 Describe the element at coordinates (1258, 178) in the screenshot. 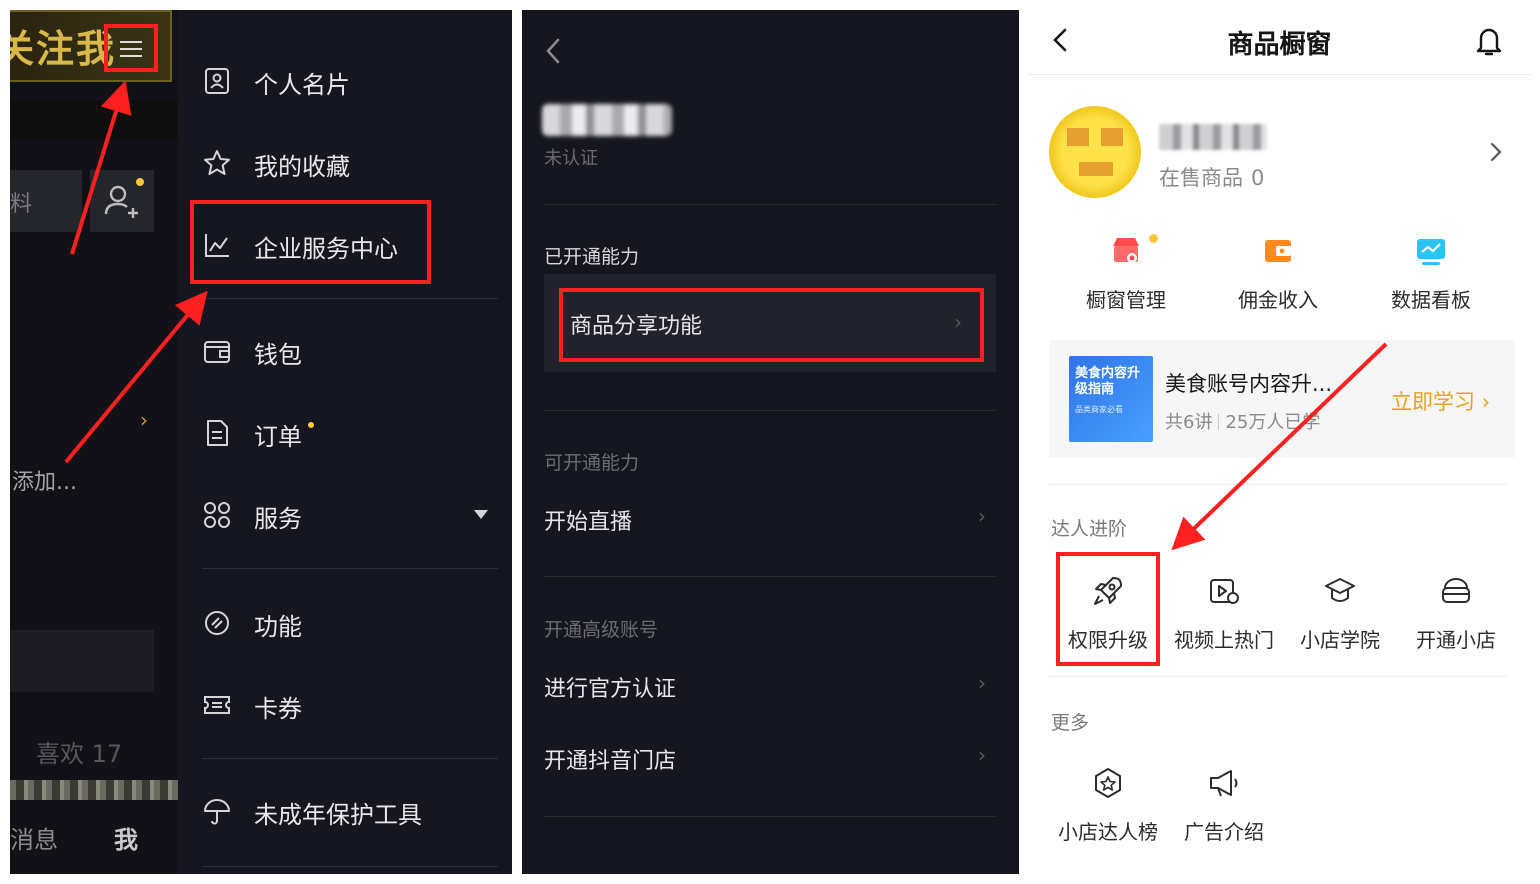

I see `on-sale-count: 0` at that location.